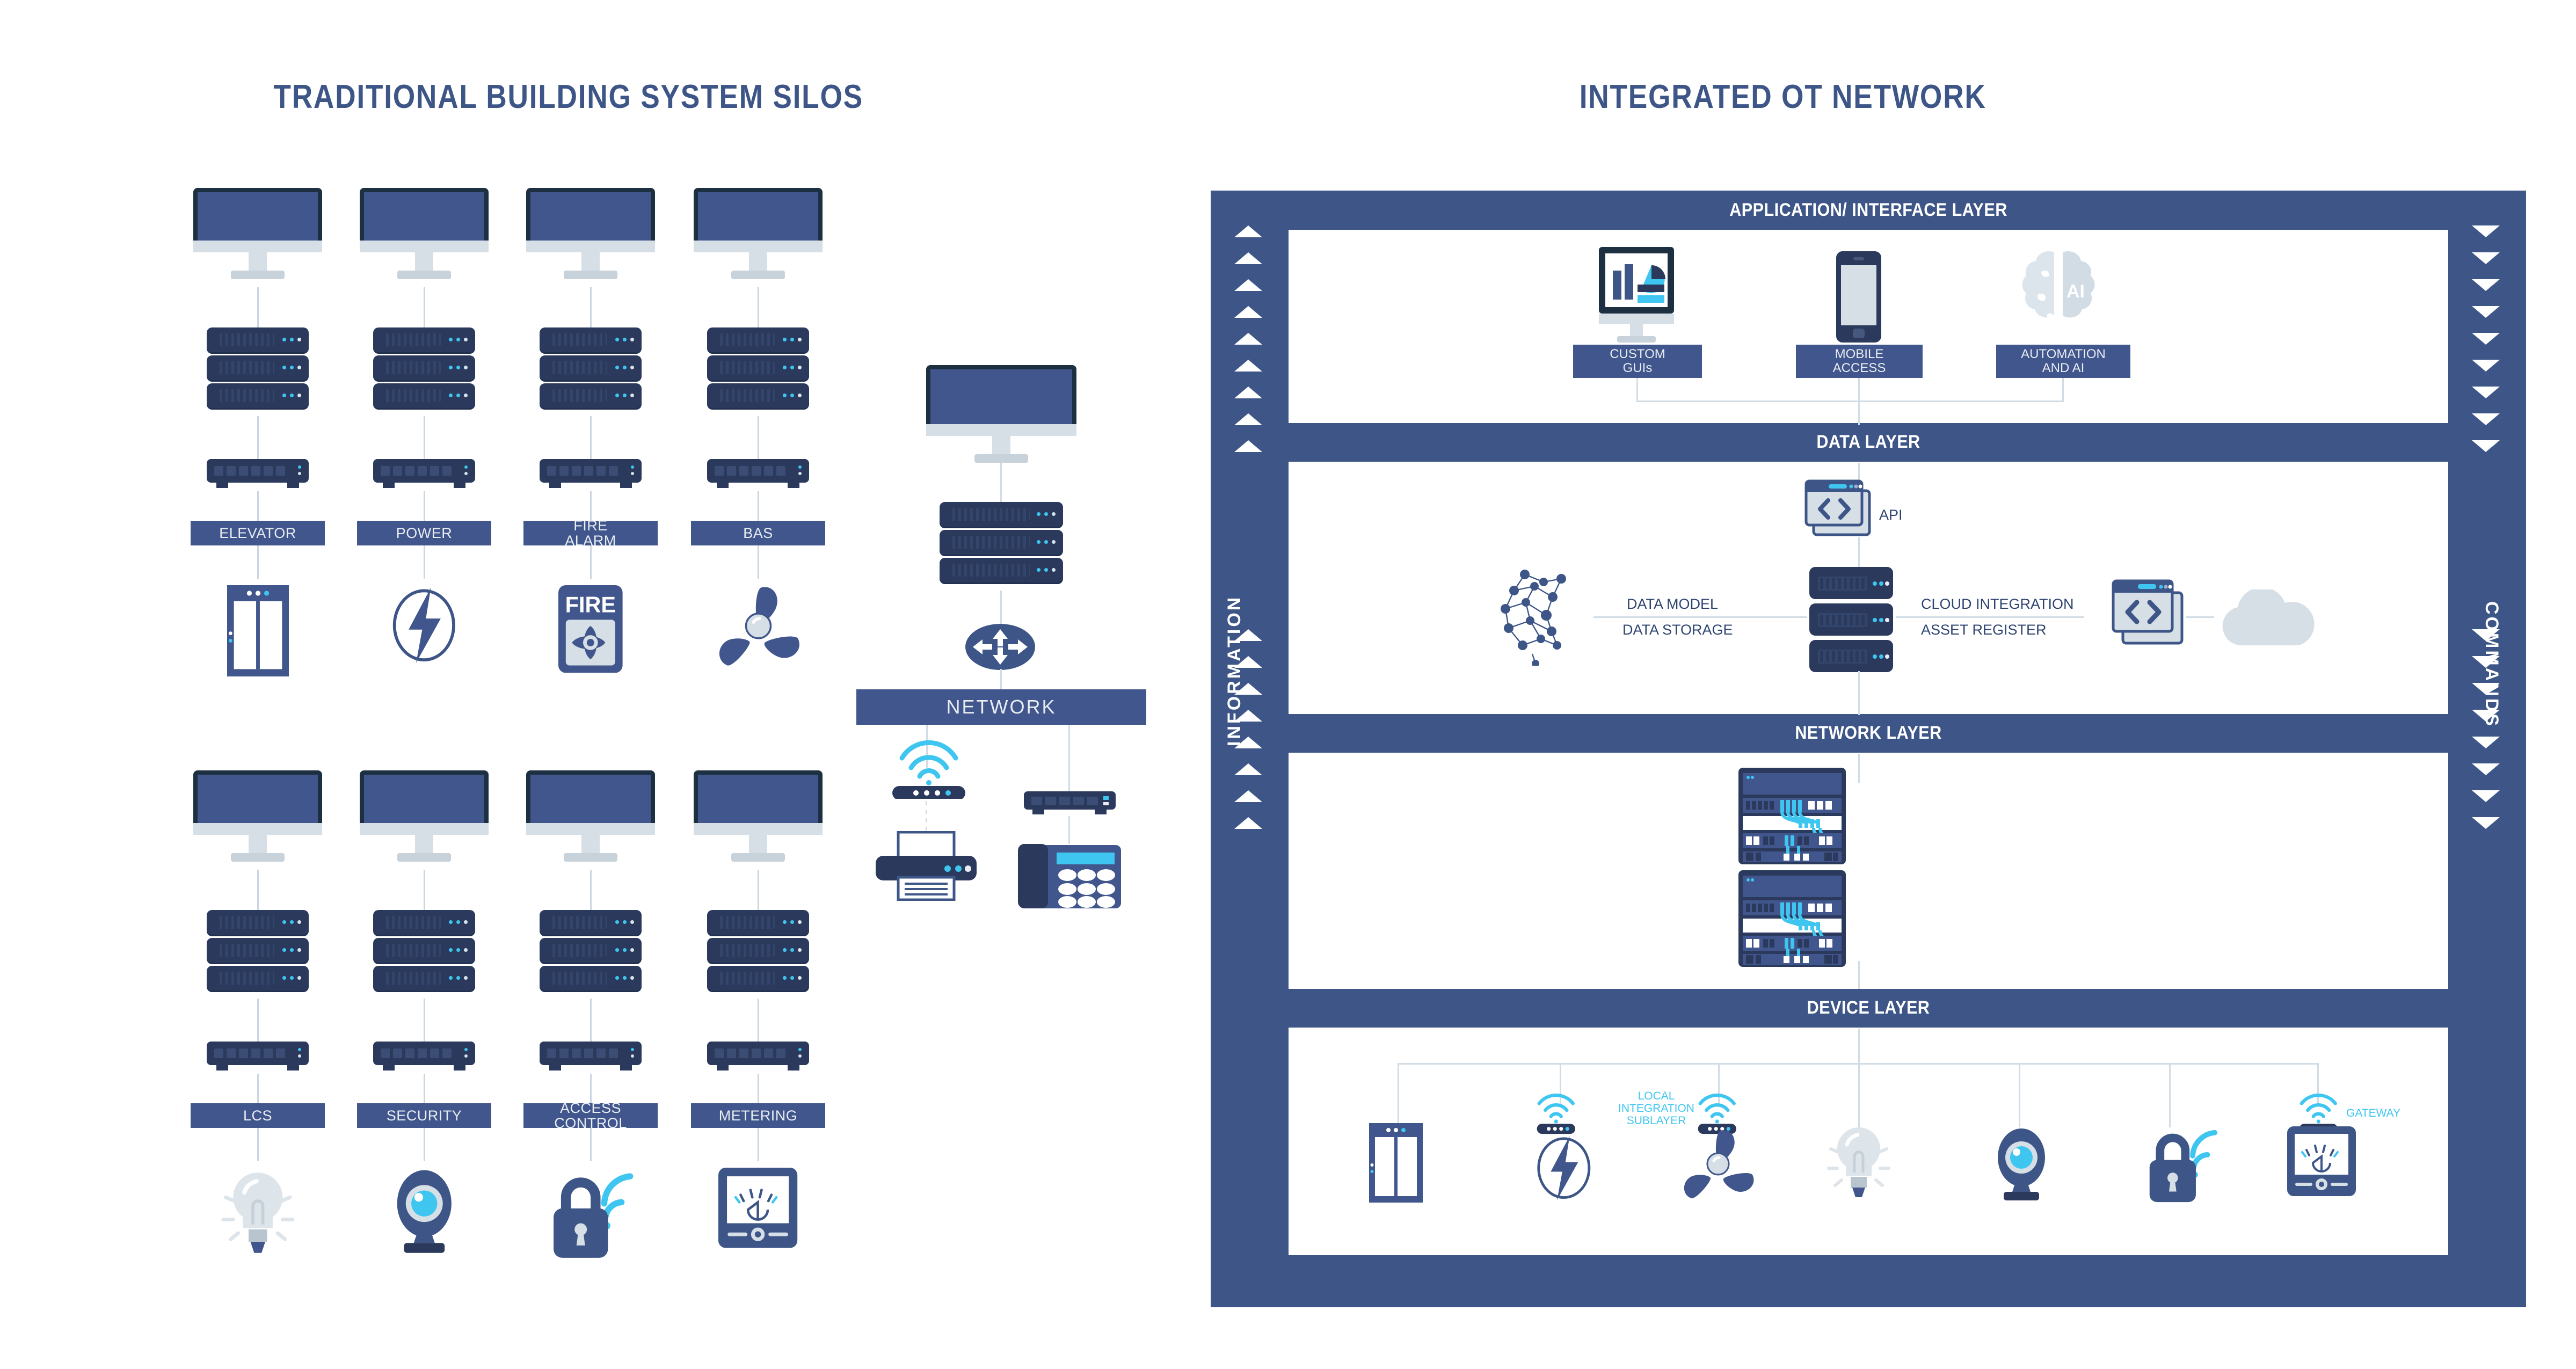  I want to click on silo-column-access-control: ACCESS CONTROL, so click(590, 1038).